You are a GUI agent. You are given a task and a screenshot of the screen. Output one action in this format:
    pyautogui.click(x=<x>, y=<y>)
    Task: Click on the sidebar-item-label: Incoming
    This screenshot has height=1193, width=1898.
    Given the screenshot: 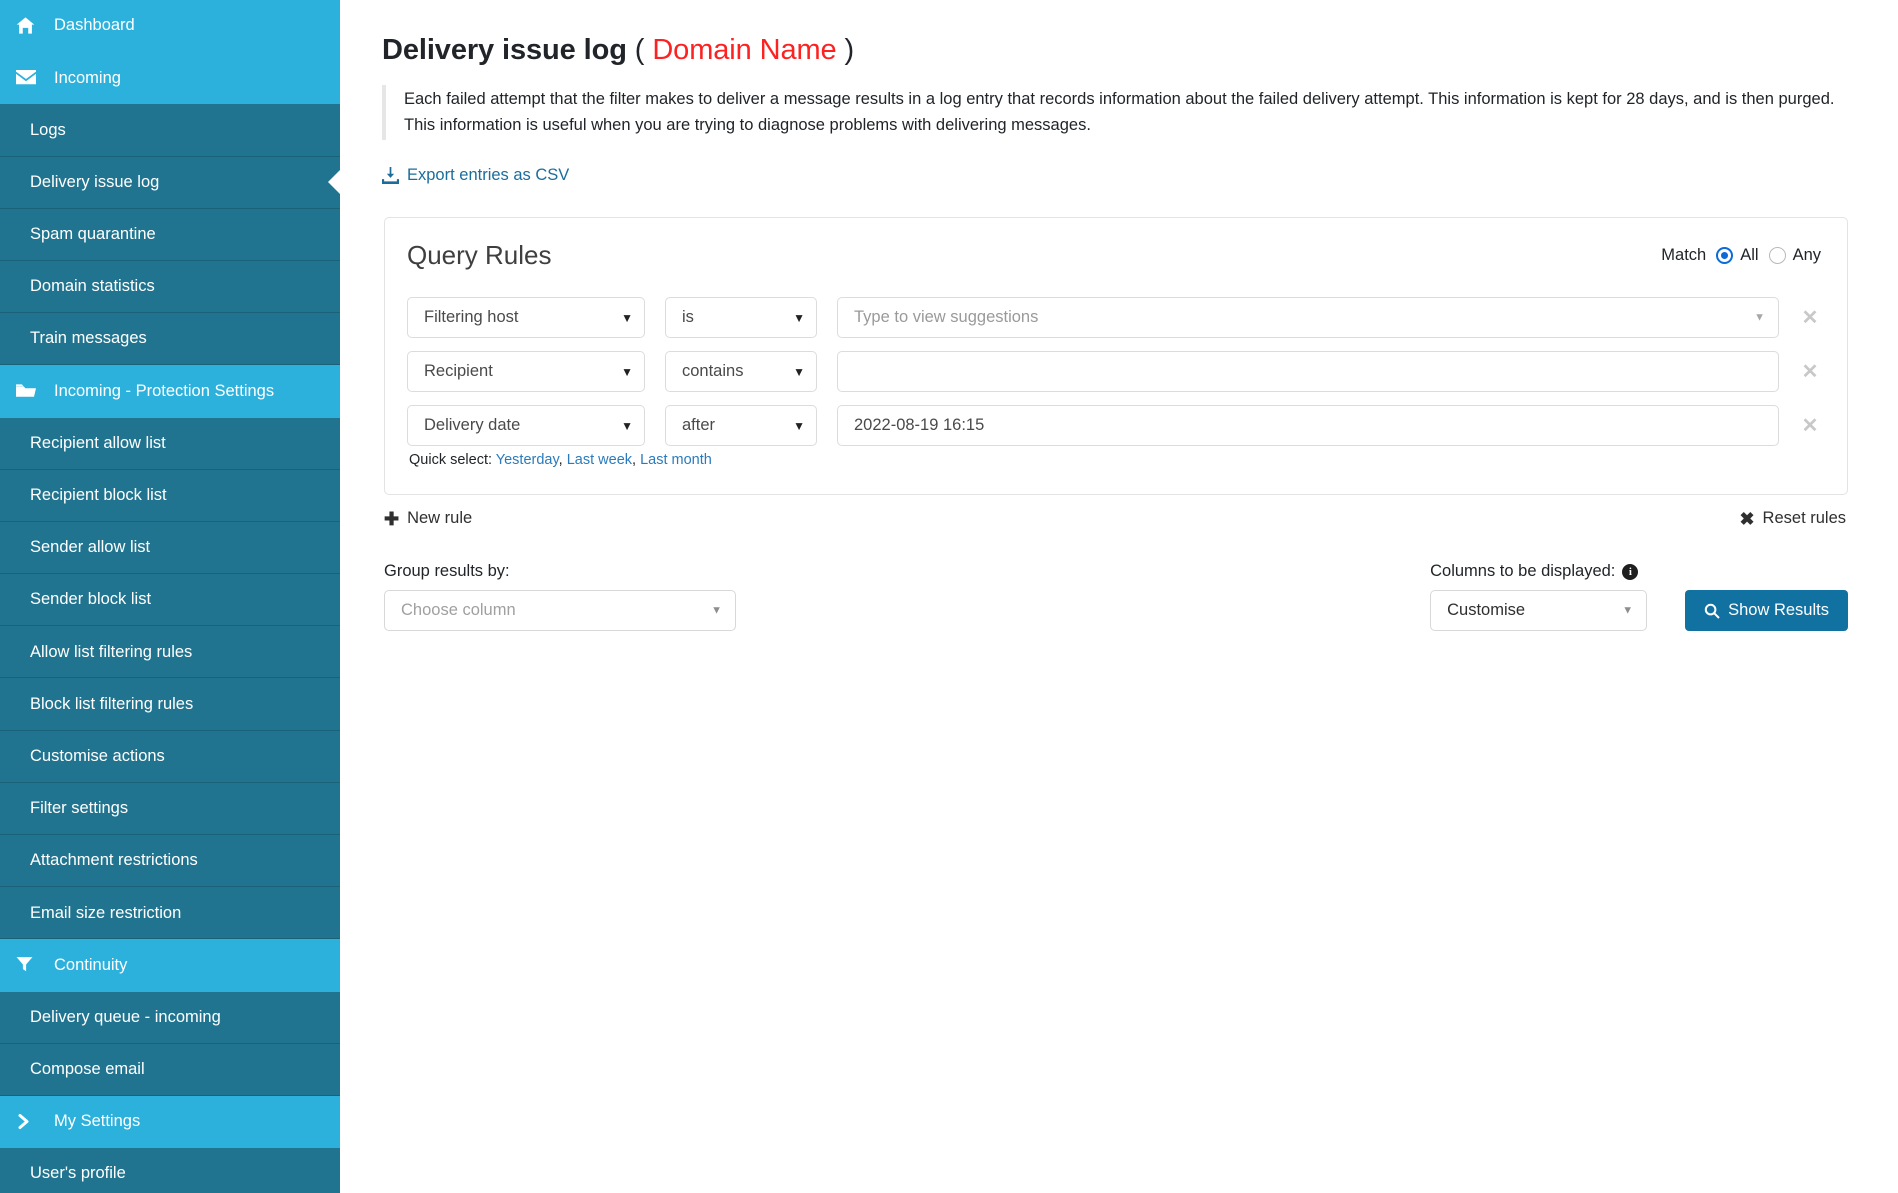 What is the action you would take?
    pyautogui.click(x=87, y=77)
    